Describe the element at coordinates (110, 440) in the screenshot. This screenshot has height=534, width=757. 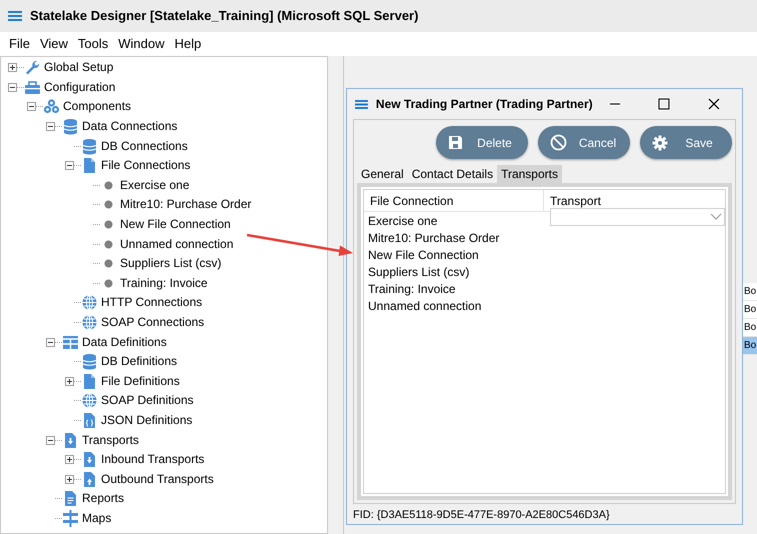
I see `tree-item: Transports` at that location.